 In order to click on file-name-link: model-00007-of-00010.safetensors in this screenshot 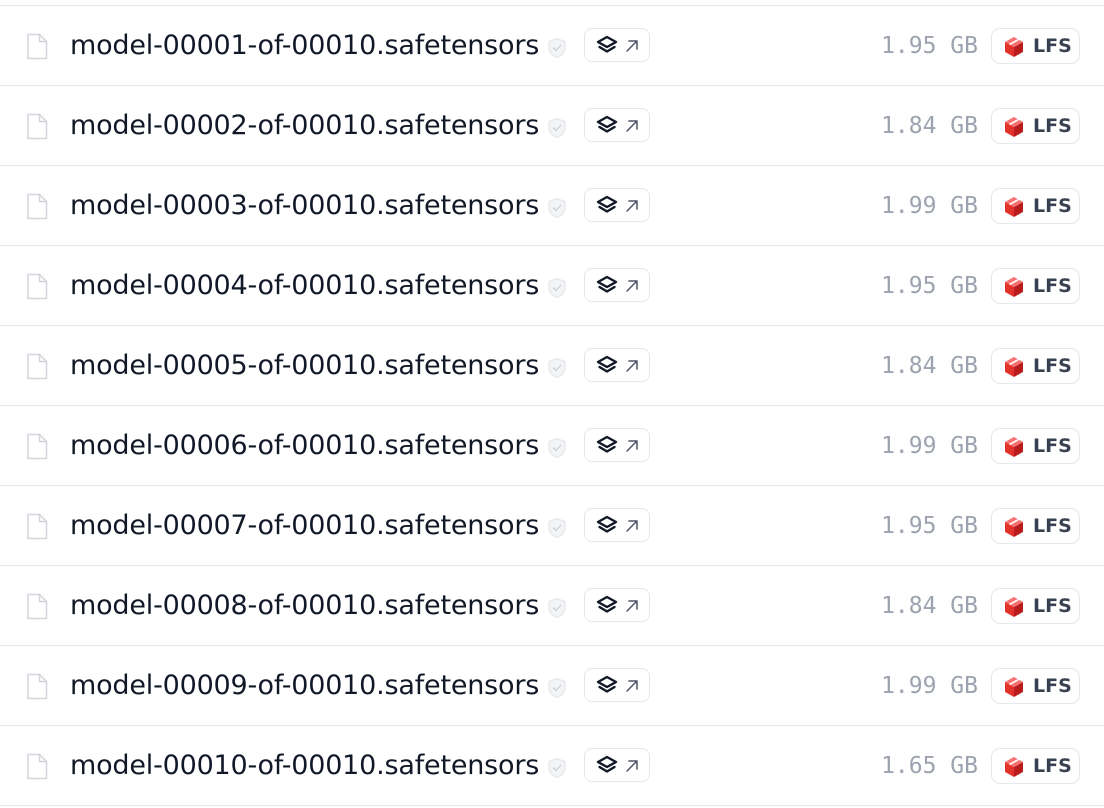, I will do `click(304, 526)`.